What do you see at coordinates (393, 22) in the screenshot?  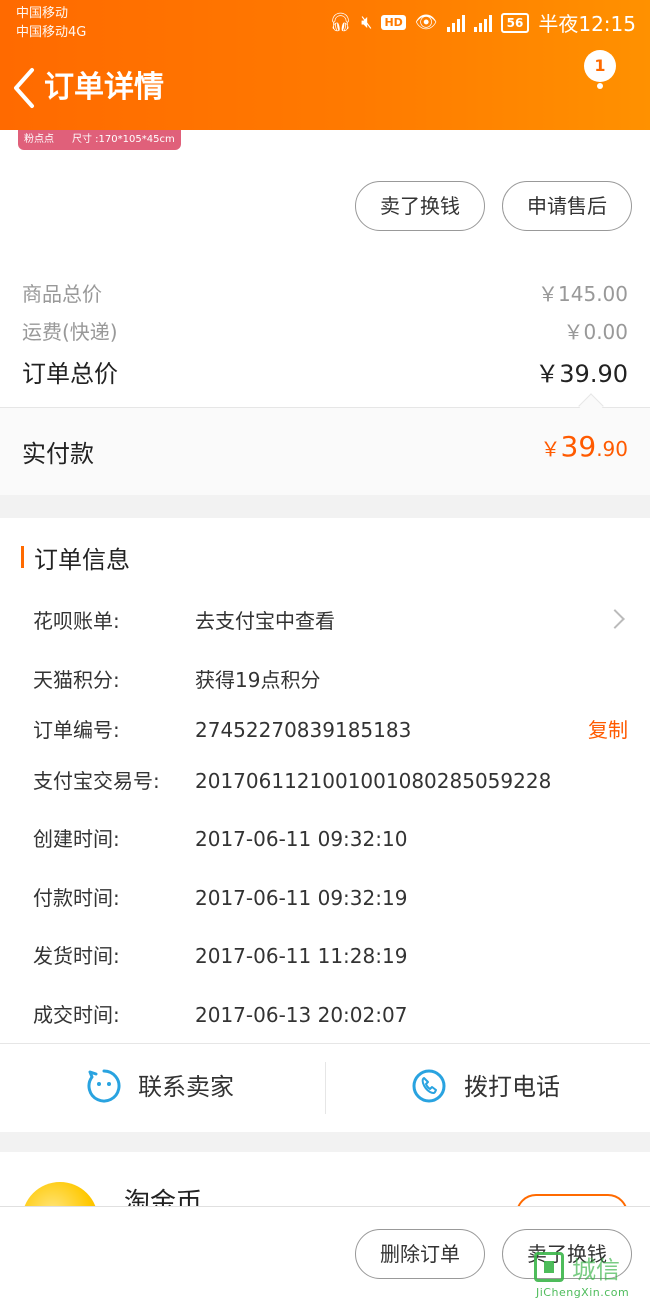 I see `hd-icon: HD` at bounding box center [393, 22].